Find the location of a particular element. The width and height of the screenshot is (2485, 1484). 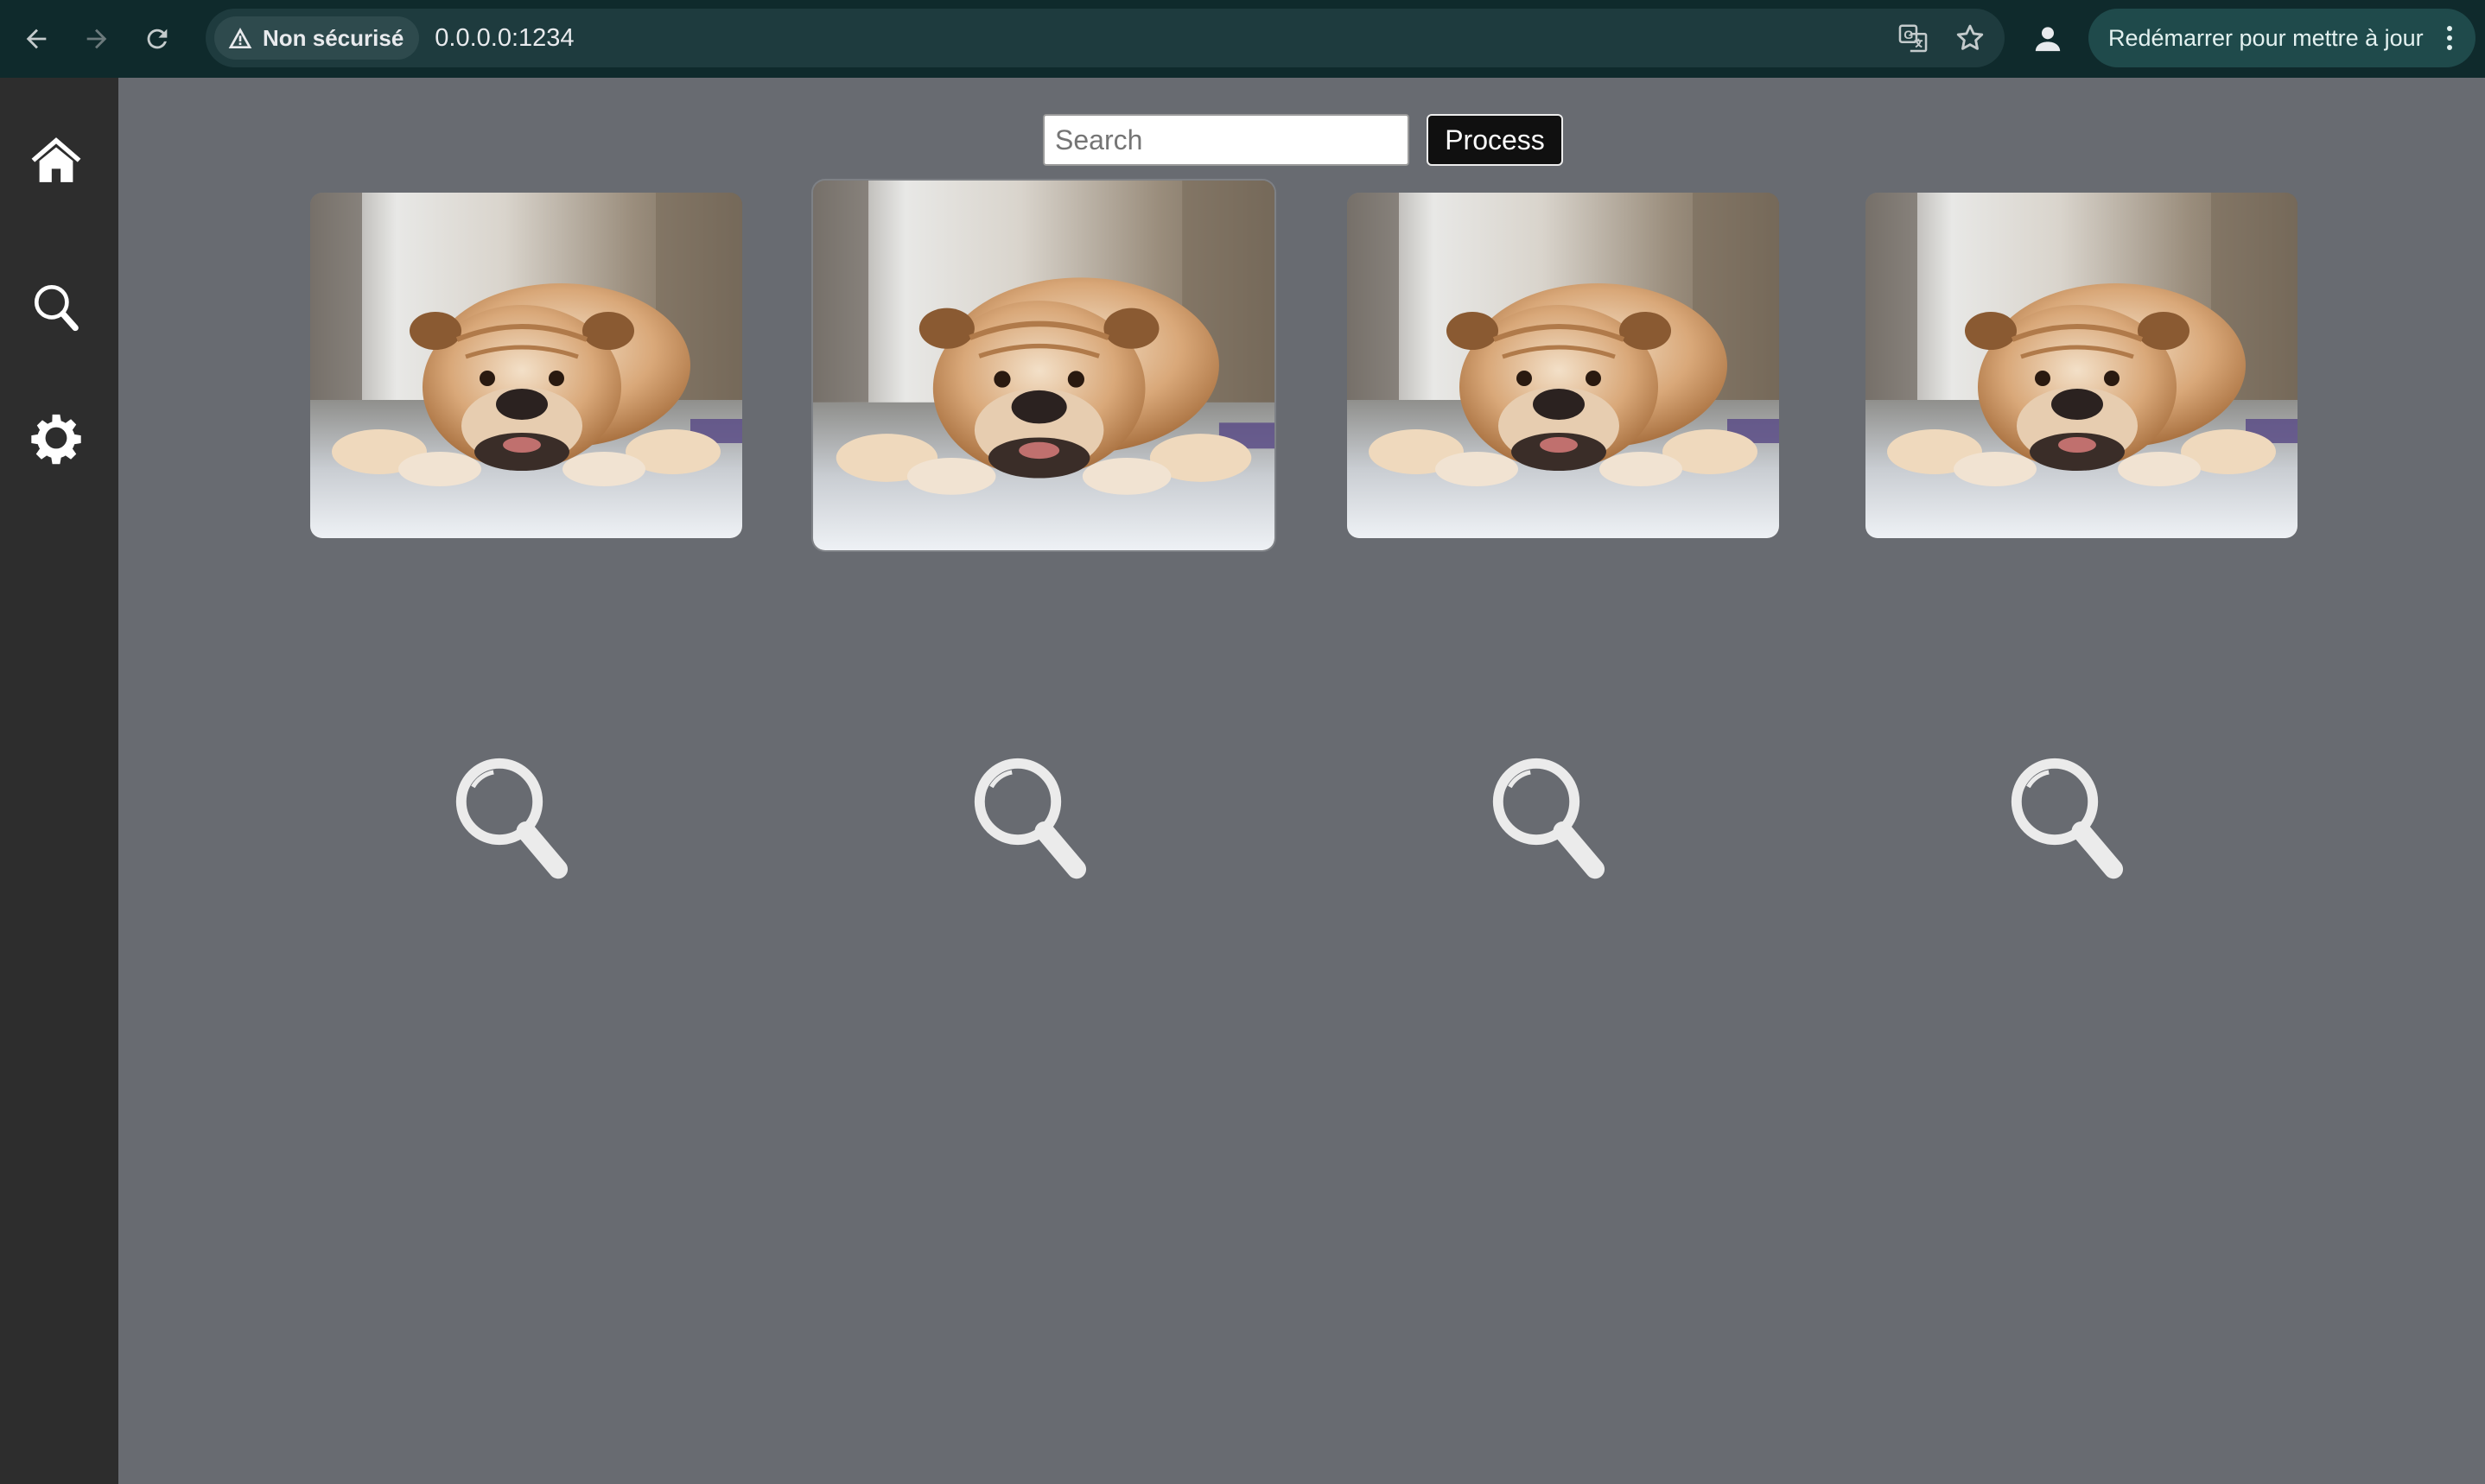

search-icon is located at coordinates (57, 308).